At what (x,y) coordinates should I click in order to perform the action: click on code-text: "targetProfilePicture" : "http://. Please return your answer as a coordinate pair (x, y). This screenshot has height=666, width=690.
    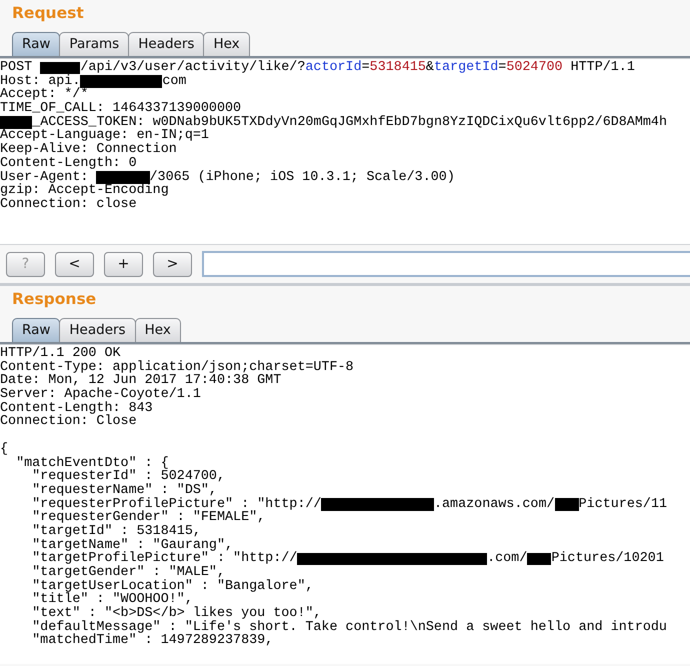
    Looking at the image, I should click on (164, 559).